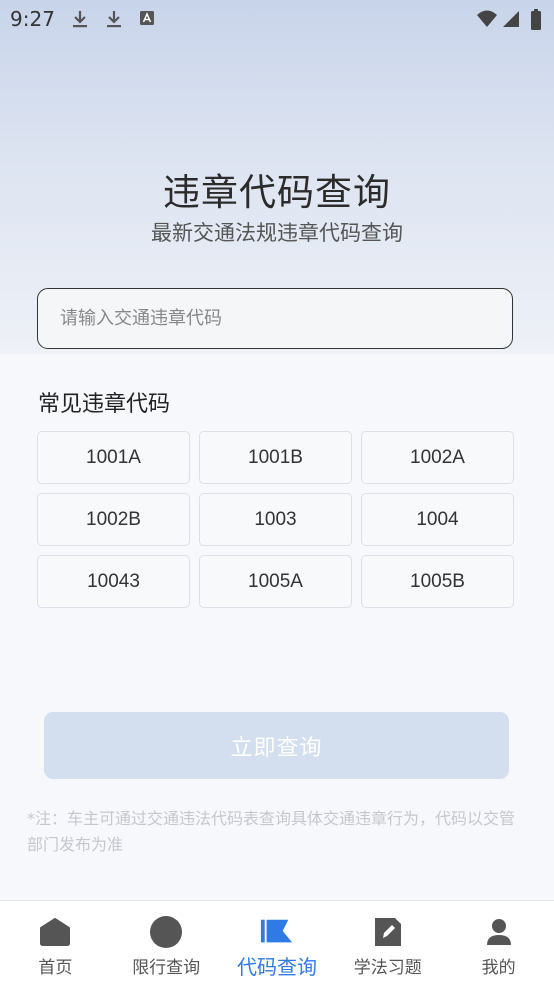  Describe the element at coordinates (32, 19) in the screenshot. I see `status-time: 9:27` at that location.